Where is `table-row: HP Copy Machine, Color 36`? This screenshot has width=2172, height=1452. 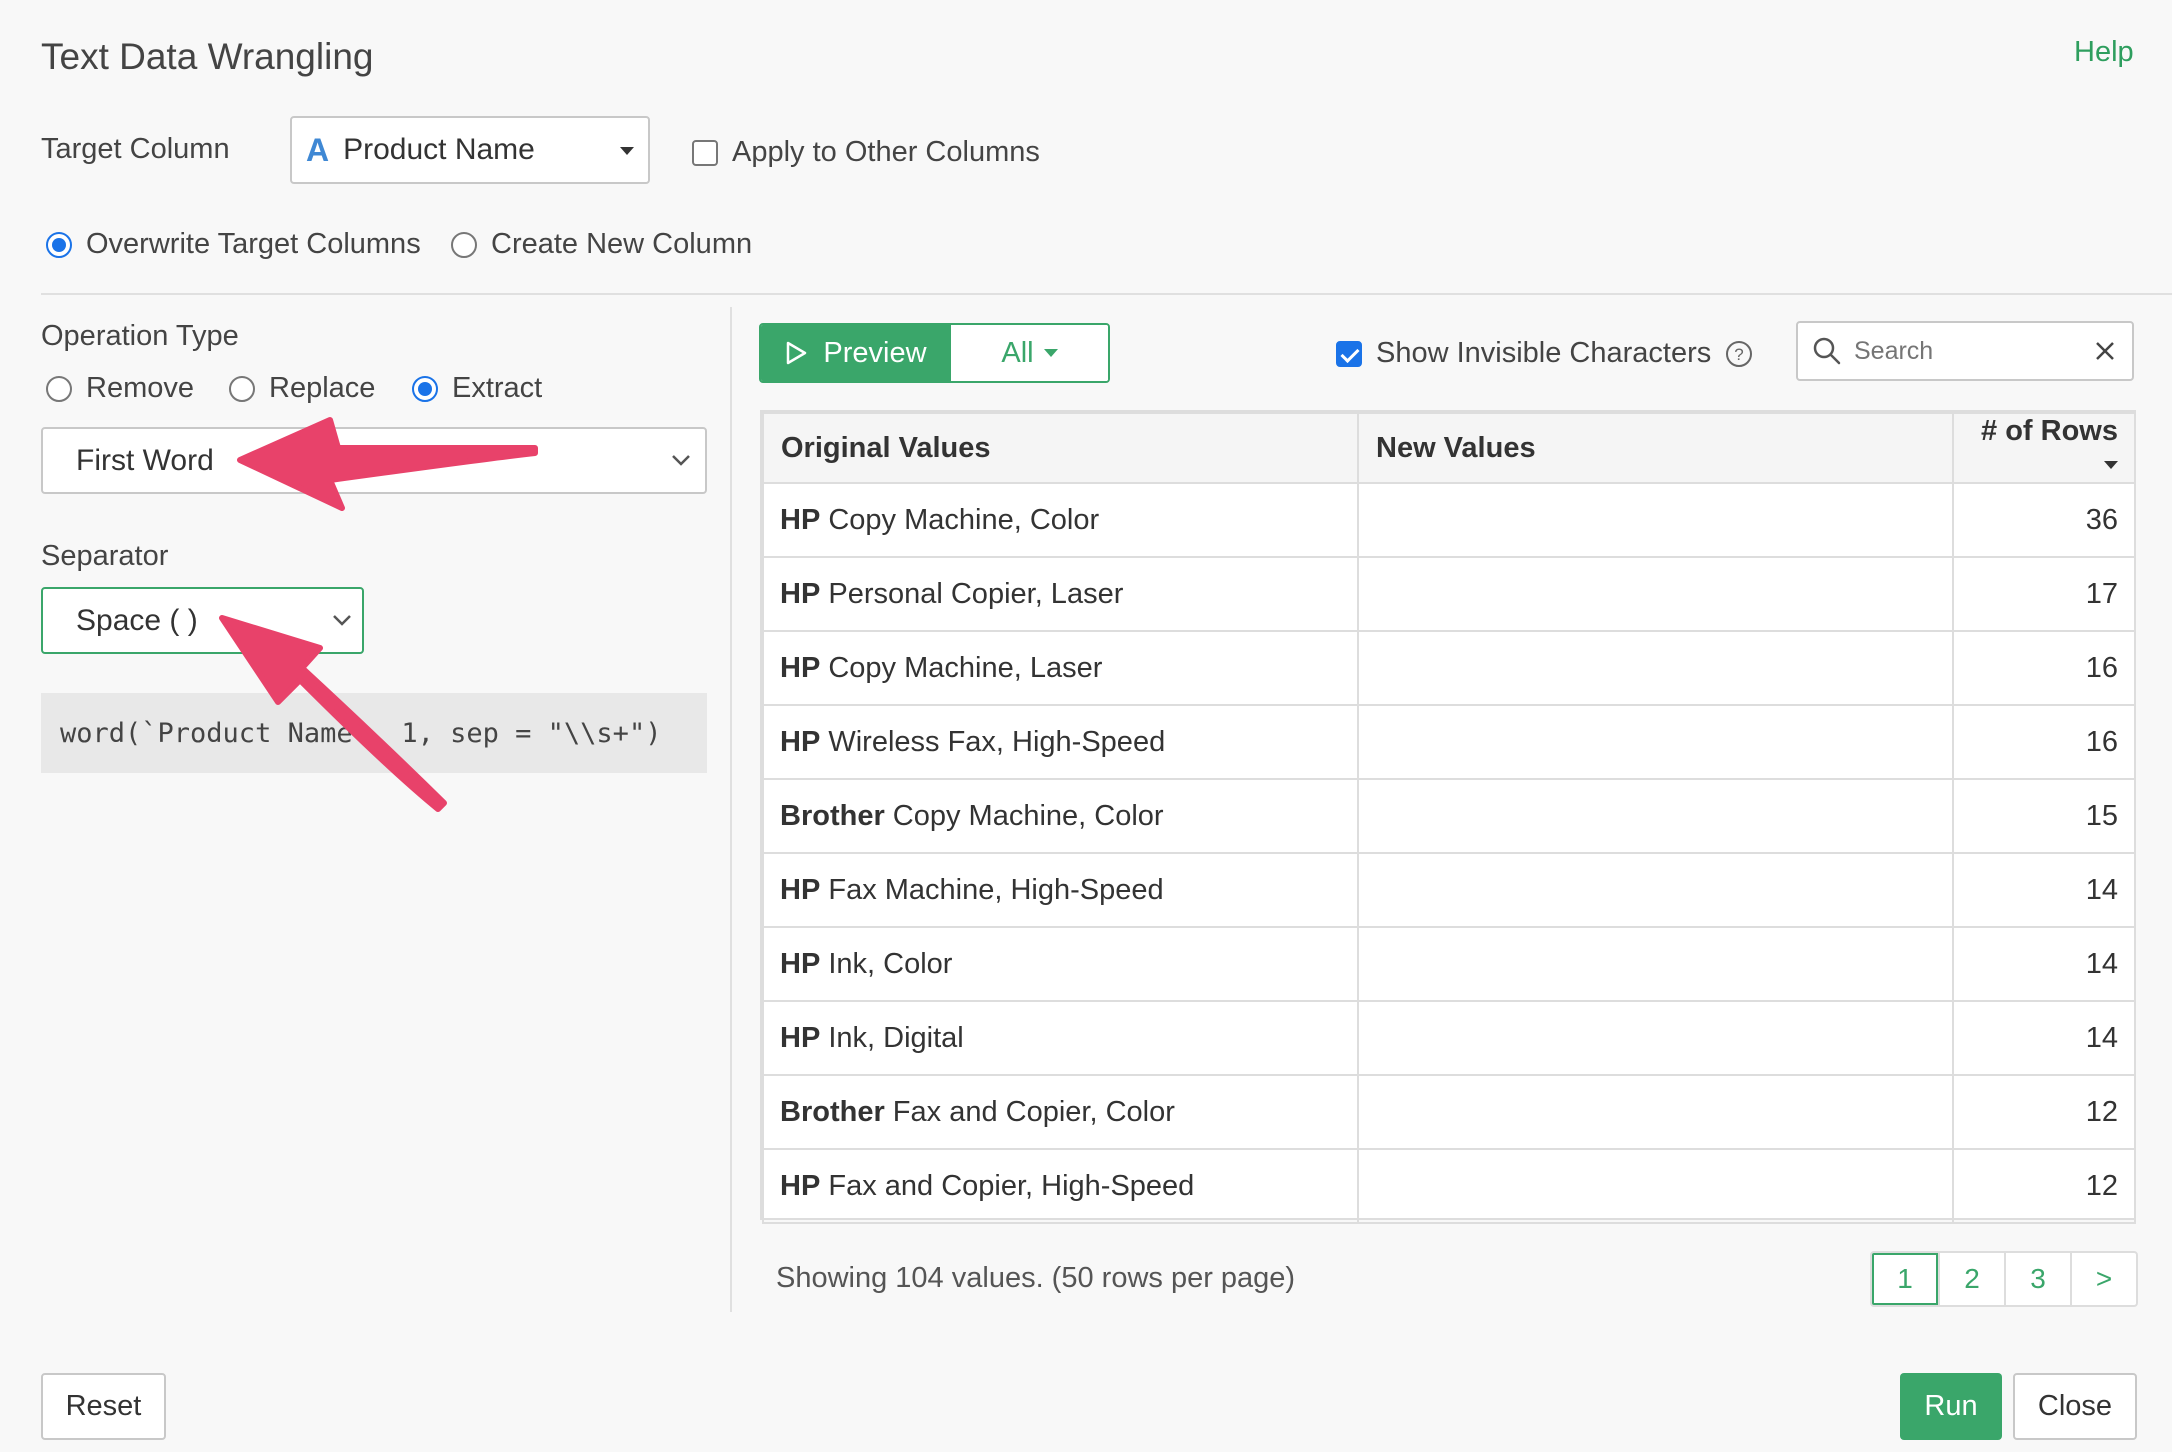 table-row: HP Copy Machine, Color 36 is located at coordinates (1449, 520).